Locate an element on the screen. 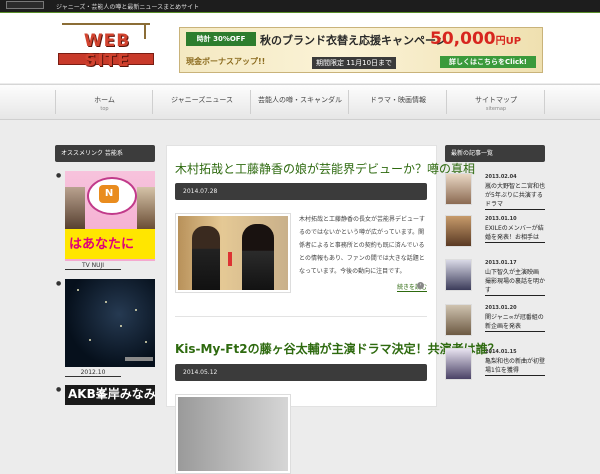 The height and width of the screenshot is (474, 600). recent-post-item: 2013.01.10 EXILEのメンバーが結婚を発表！お相手は is located at coordinates (495, 233).